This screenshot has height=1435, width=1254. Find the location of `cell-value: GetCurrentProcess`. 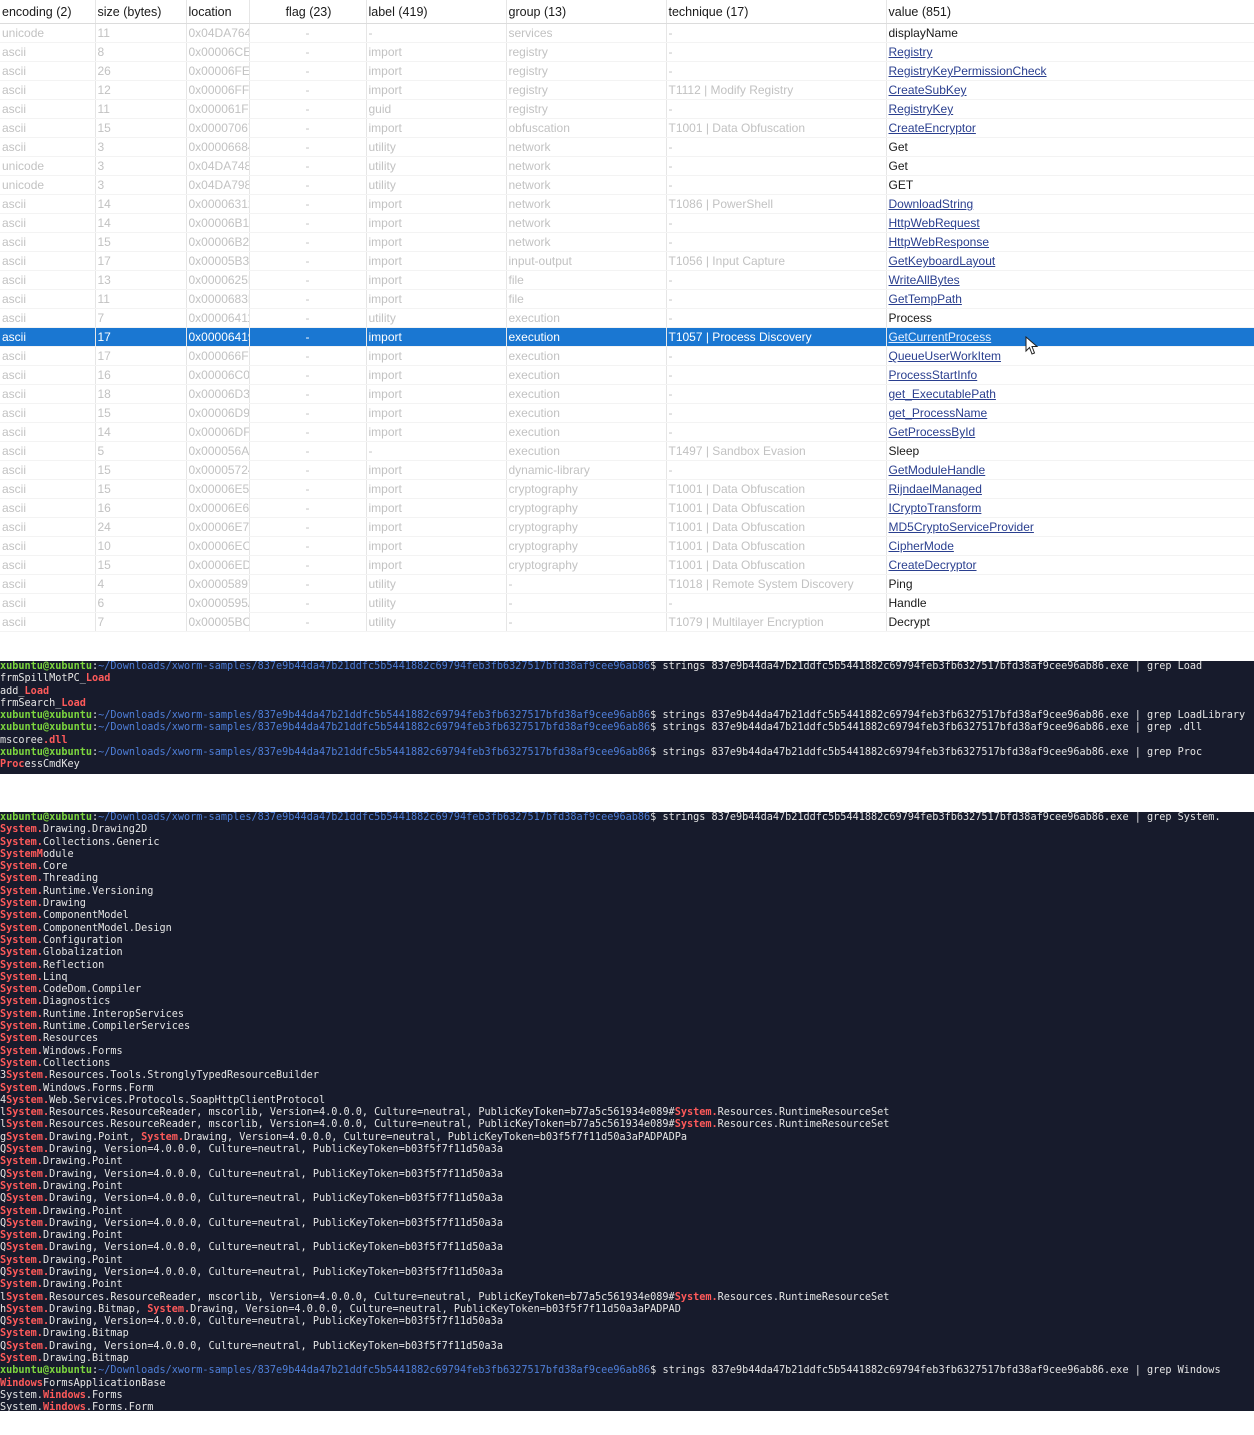

cell-value: GetCurrentProcess is located at coordinates (1070, 337).